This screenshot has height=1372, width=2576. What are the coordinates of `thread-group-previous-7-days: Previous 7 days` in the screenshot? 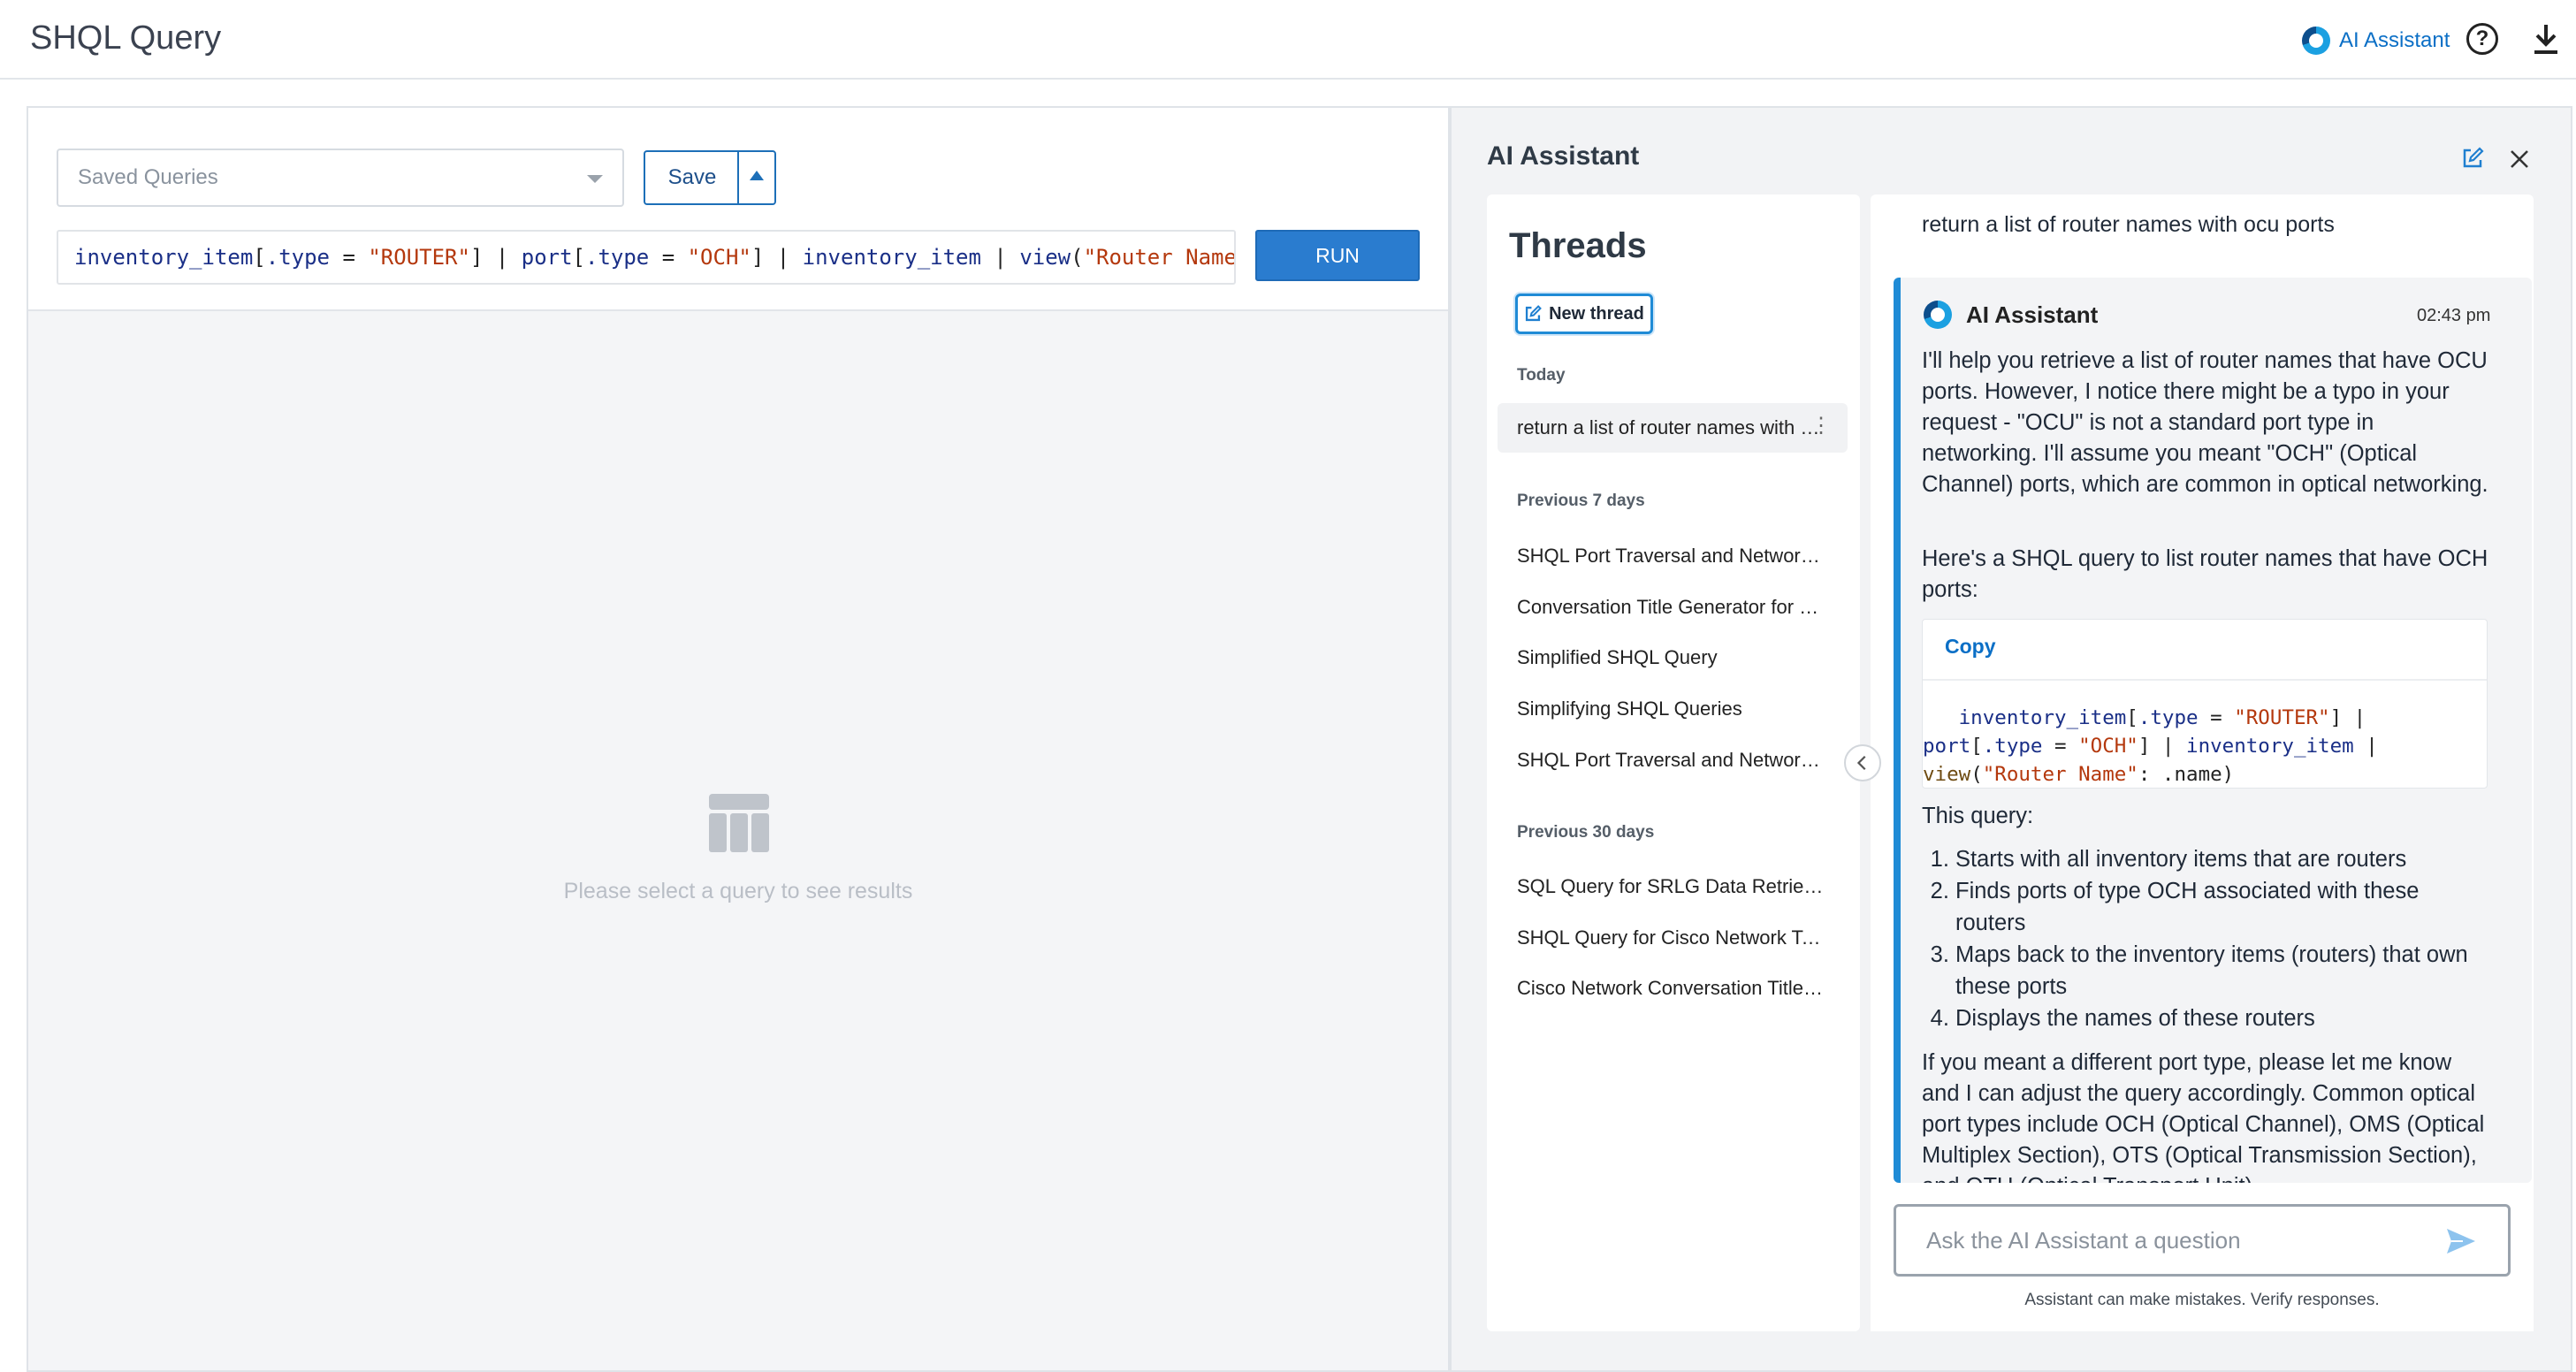 It's located at (1581, 501).